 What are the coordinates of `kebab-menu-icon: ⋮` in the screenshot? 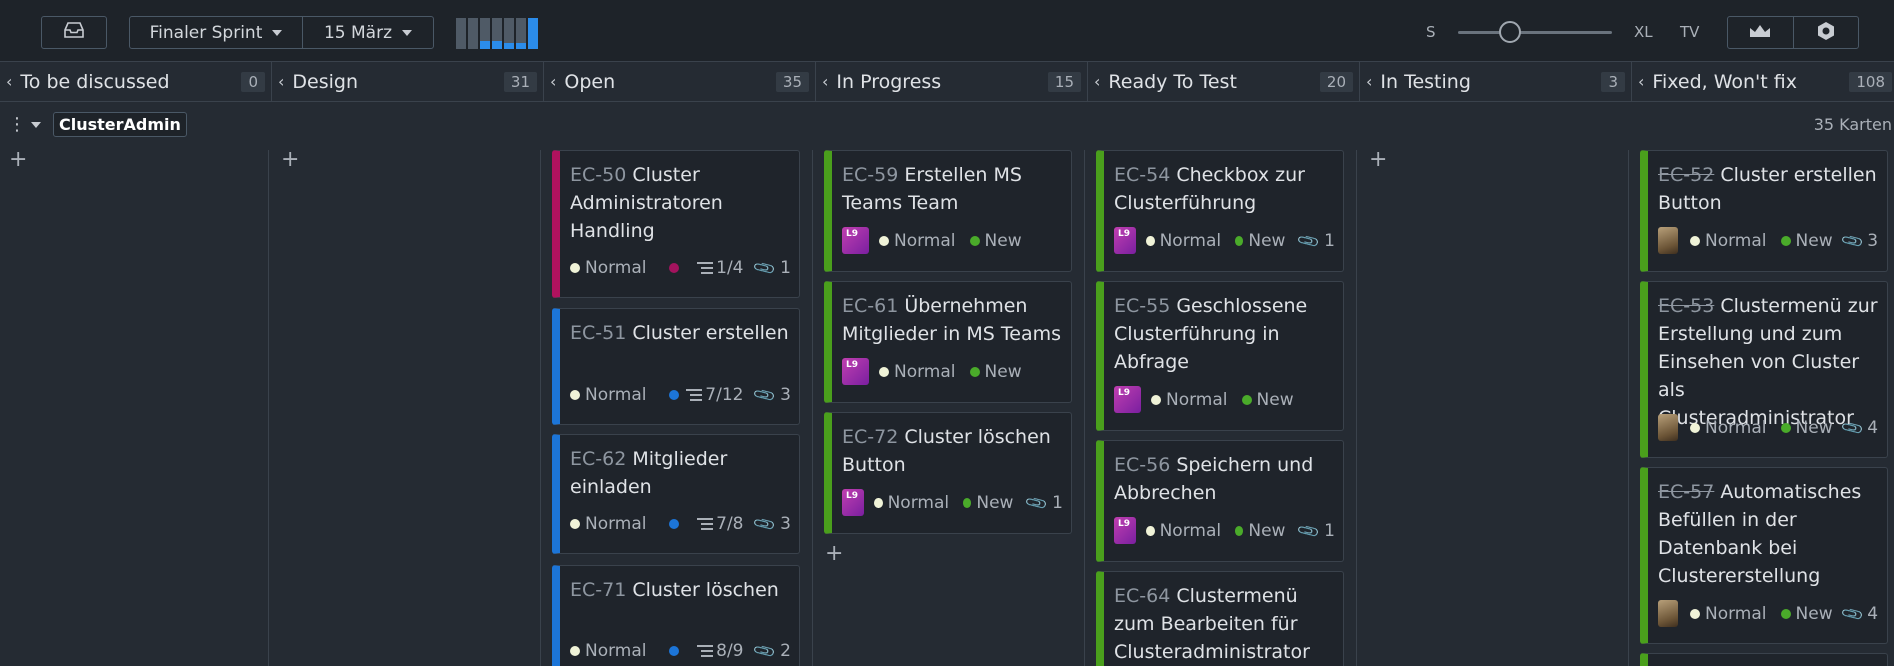 It's located at (17, 125).